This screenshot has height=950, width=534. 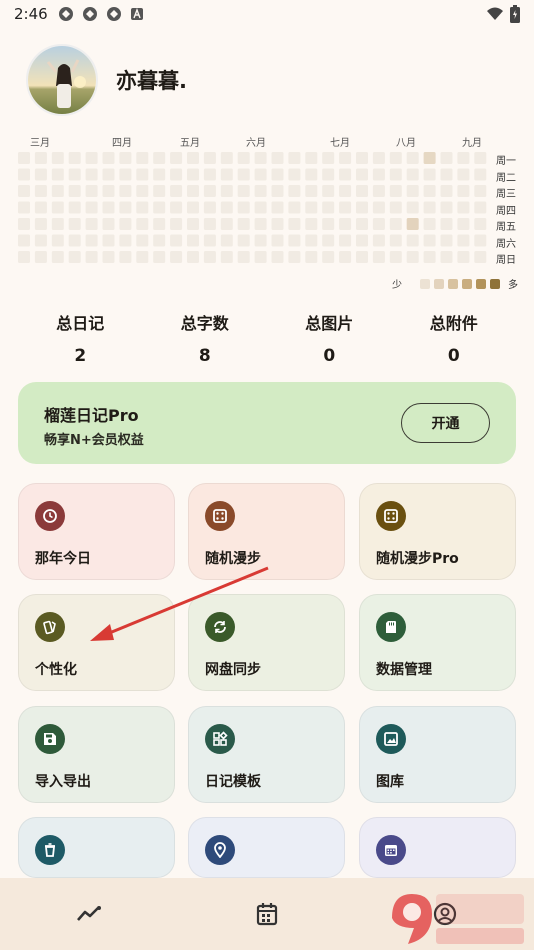 I want to click on pro-card: 榴莲日记Pro 畅享N+会员权益 开通, so click(x=267, y=423).